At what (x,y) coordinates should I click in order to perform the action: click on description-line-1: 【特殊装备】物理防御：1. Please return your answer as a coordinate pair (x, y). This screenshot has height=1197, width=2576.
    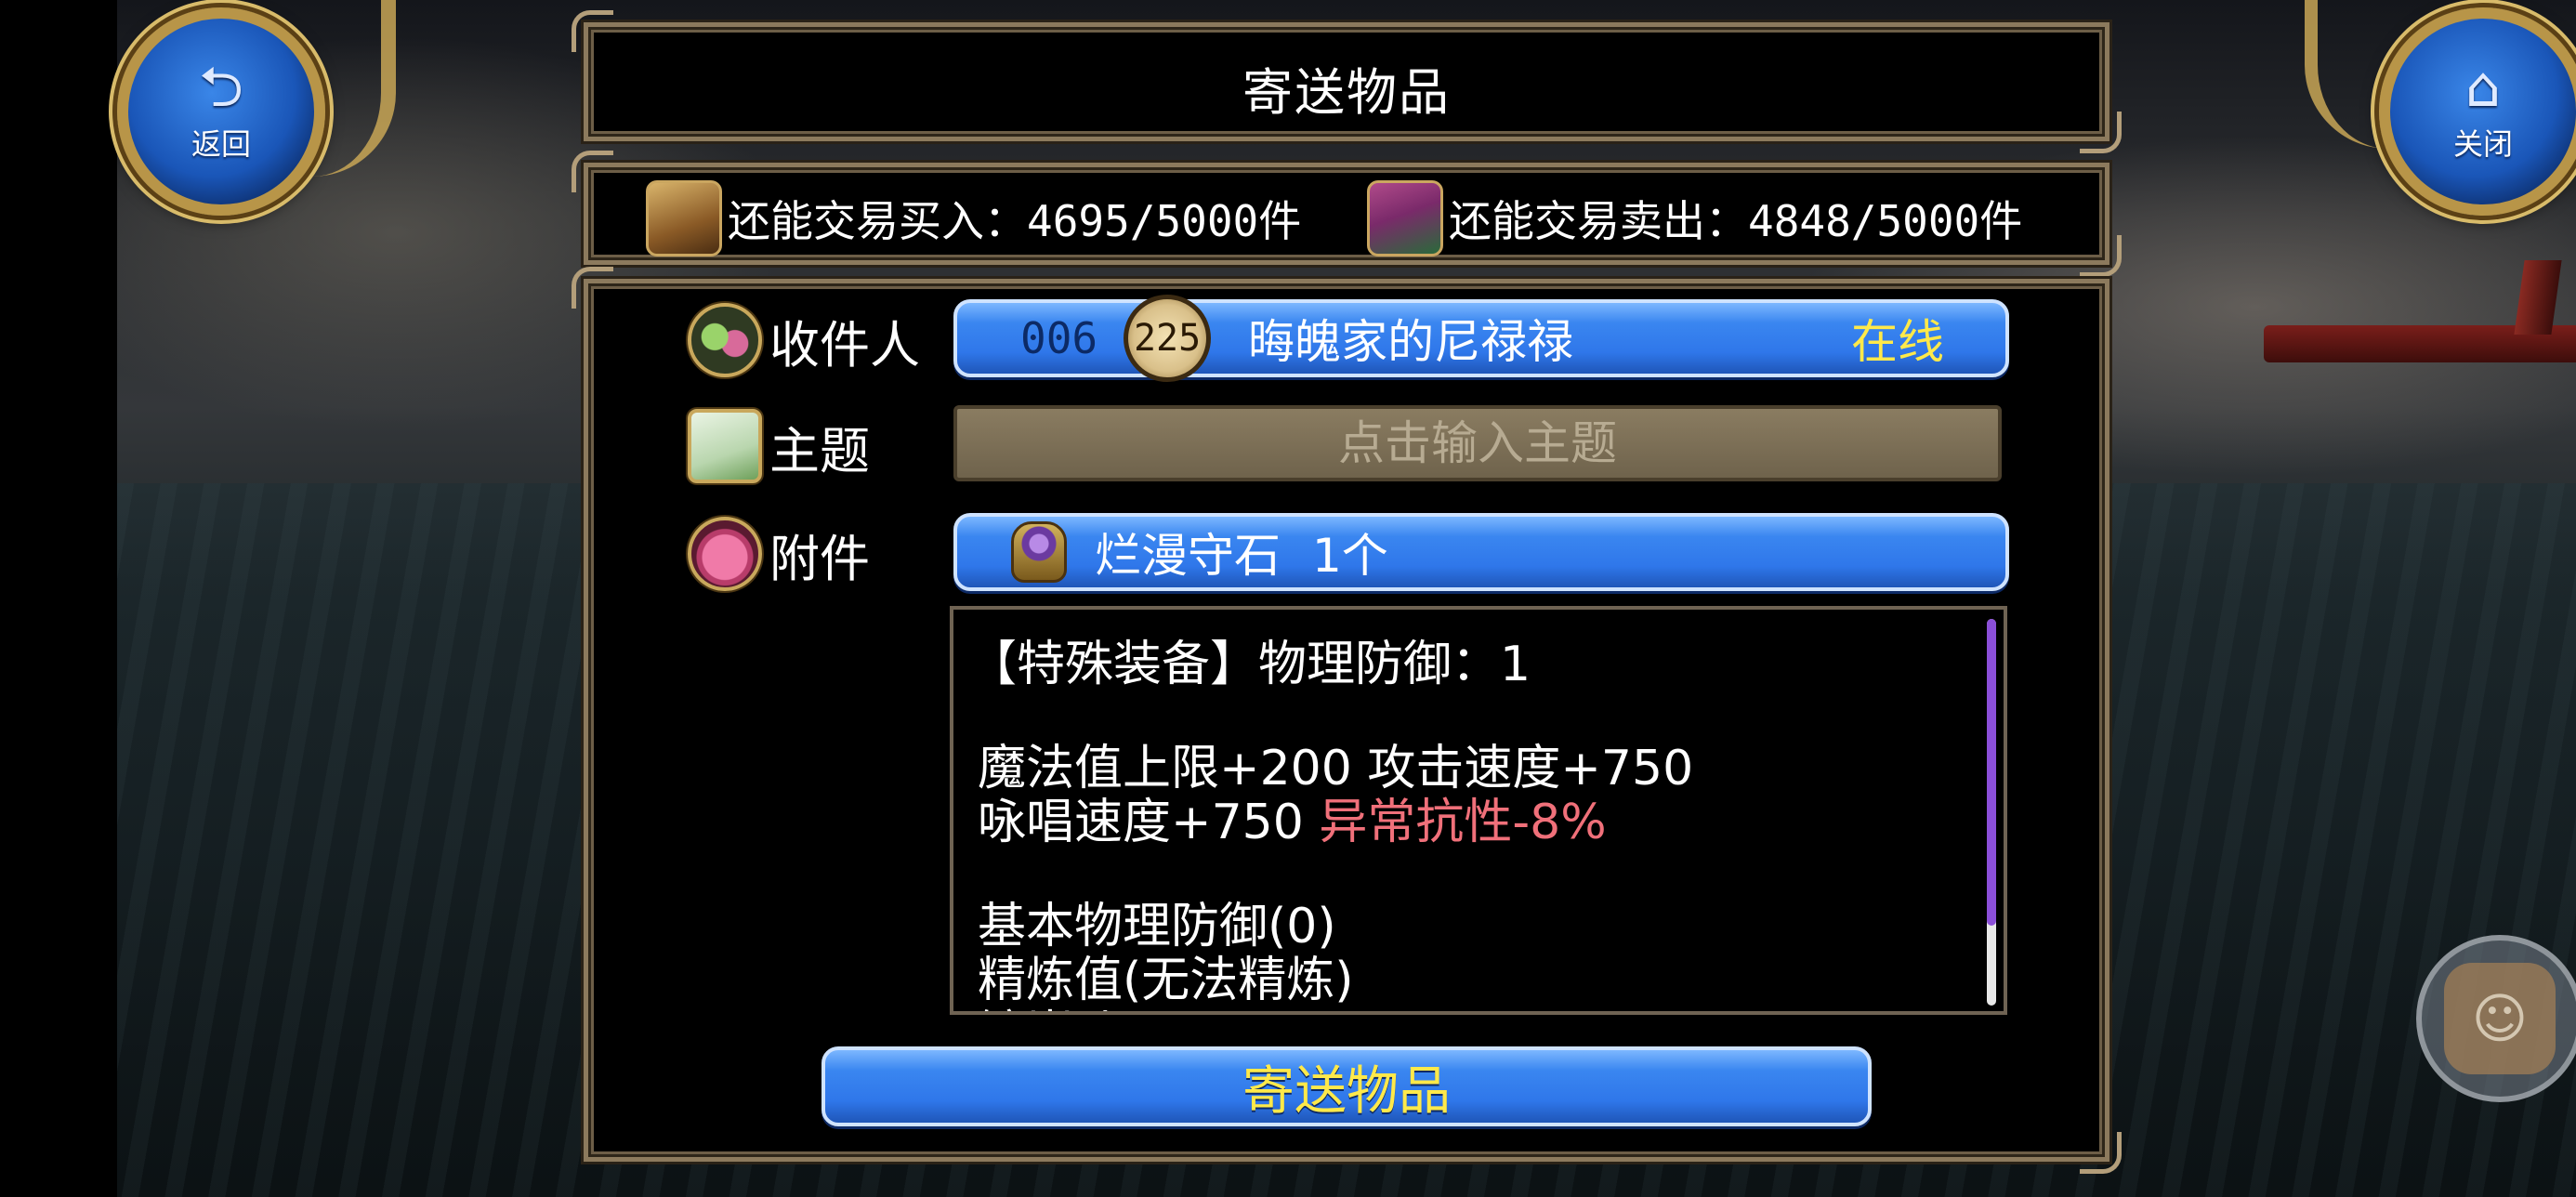
    Looking at the image, I should click on (1249, 664).